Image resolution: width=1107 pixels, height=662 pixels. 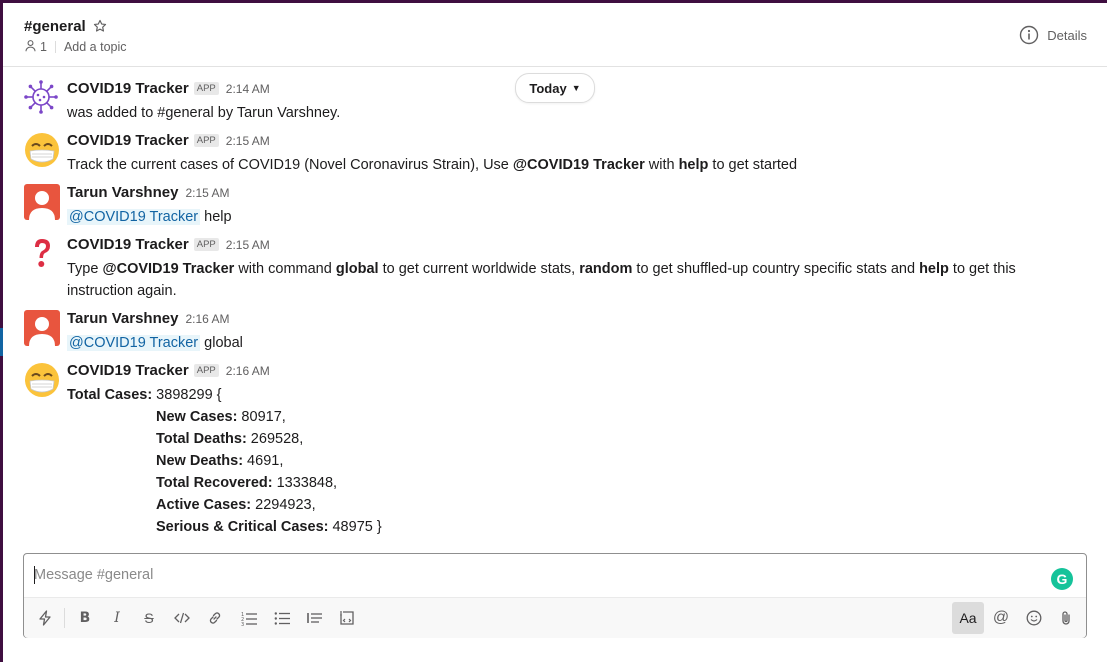 What do you see at coordinates (55, 26) in the screenshot?
I see `channel-name: #general` at bounding box center [55, 26].